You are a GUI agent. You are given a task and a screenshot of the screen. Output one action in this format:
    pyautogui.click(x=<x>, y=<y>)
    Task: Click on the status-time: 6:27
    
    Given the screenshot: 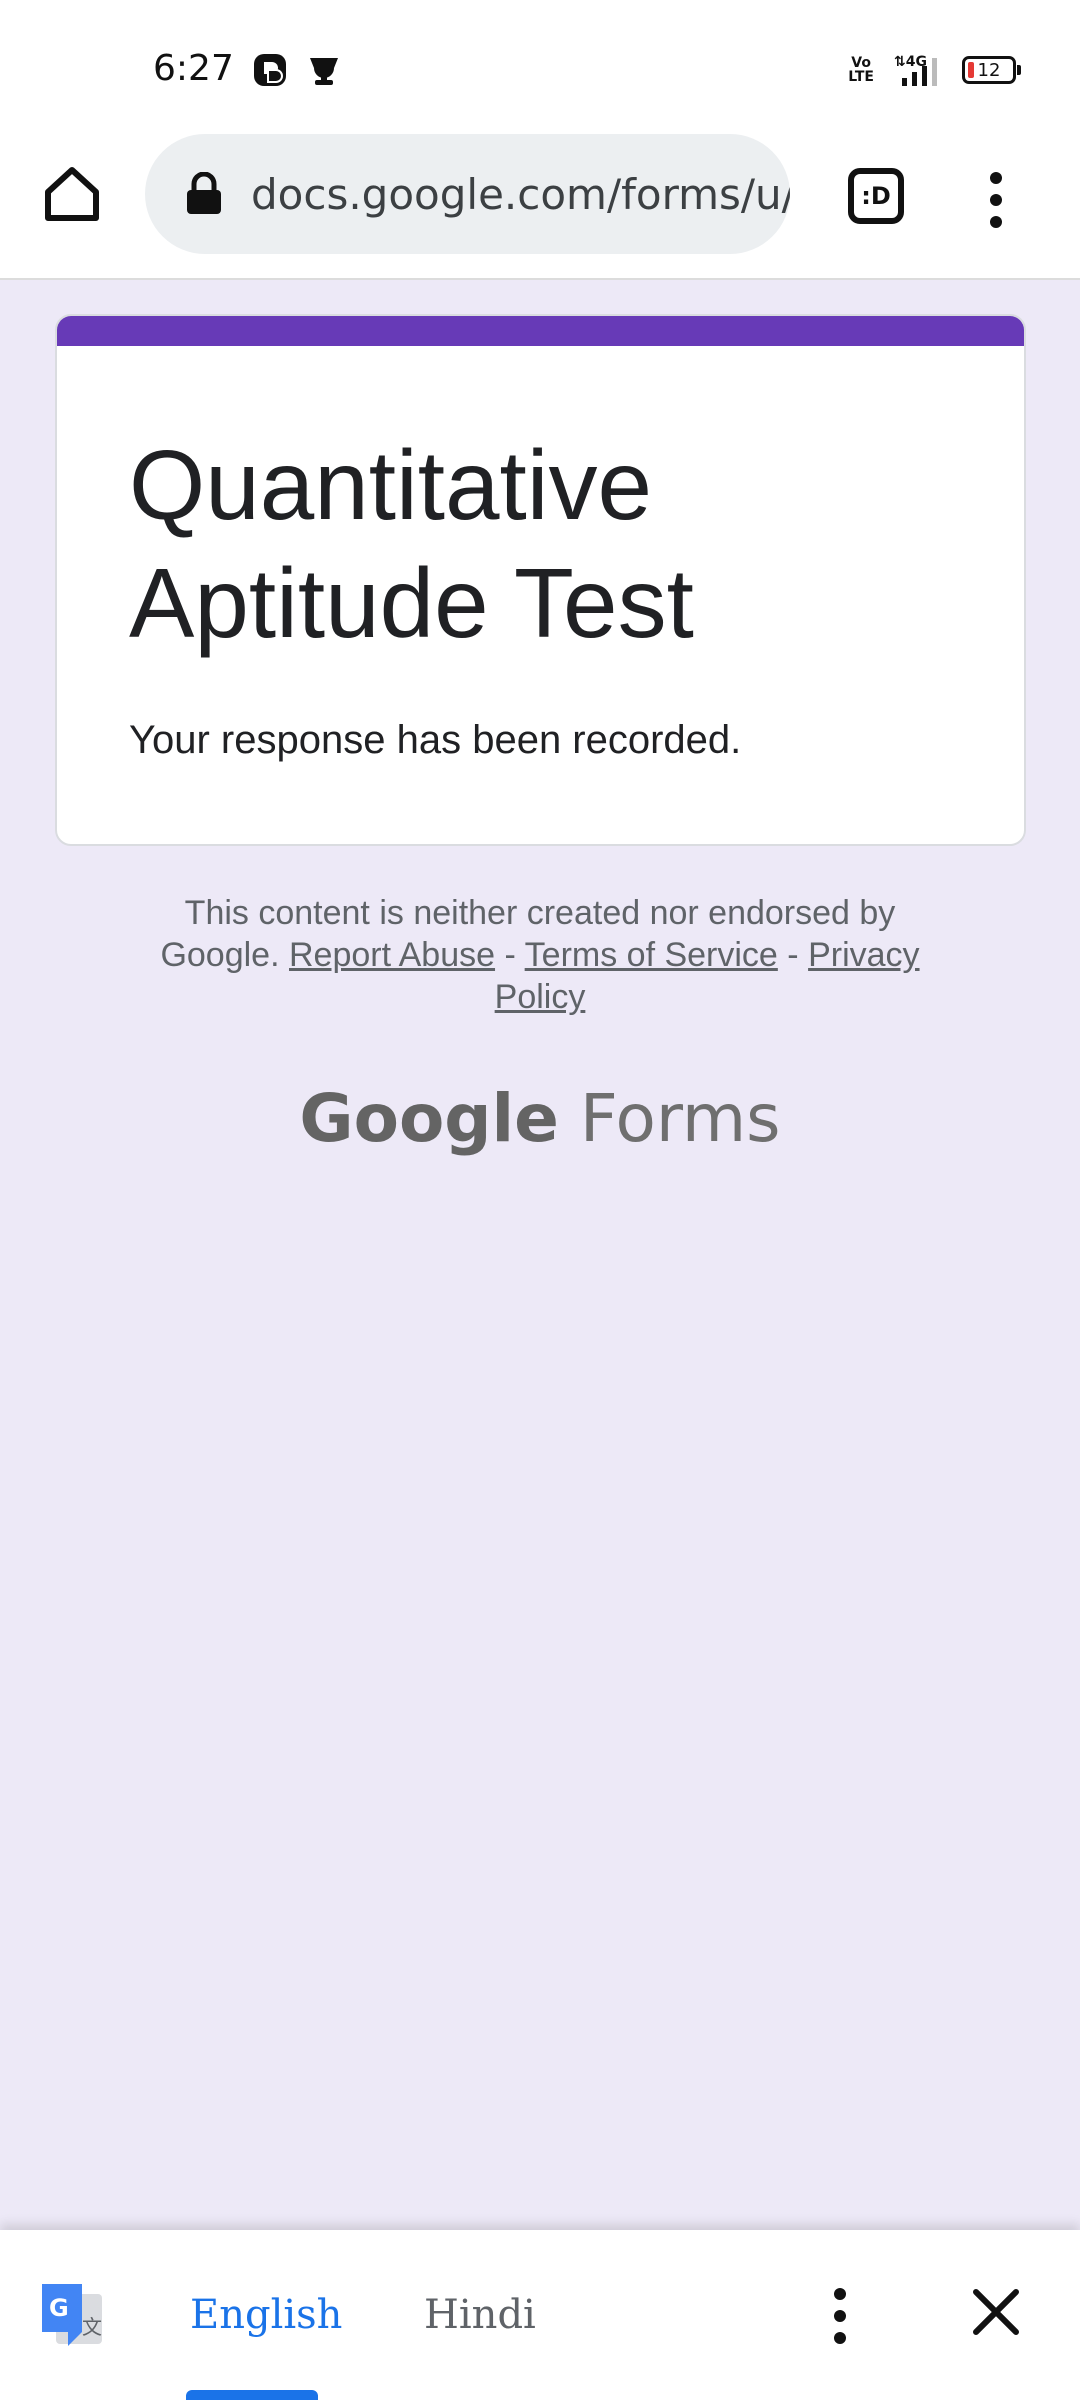 What is the action you would take?
    pyautogui.click(x=193, y=68)
    